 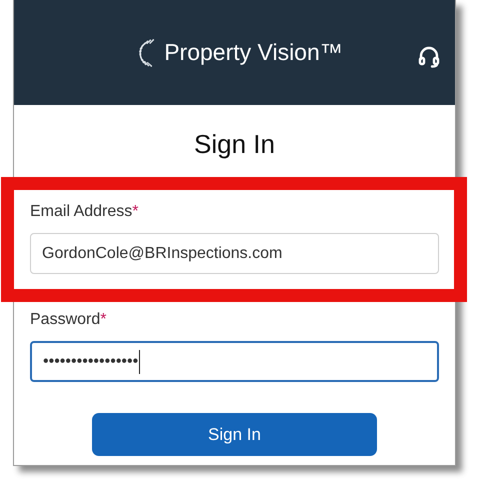 What do you see at coordinates (253, 52) in the screenshot?
I see `brand-name: Property Vision™` at bounding box center [253, 52].